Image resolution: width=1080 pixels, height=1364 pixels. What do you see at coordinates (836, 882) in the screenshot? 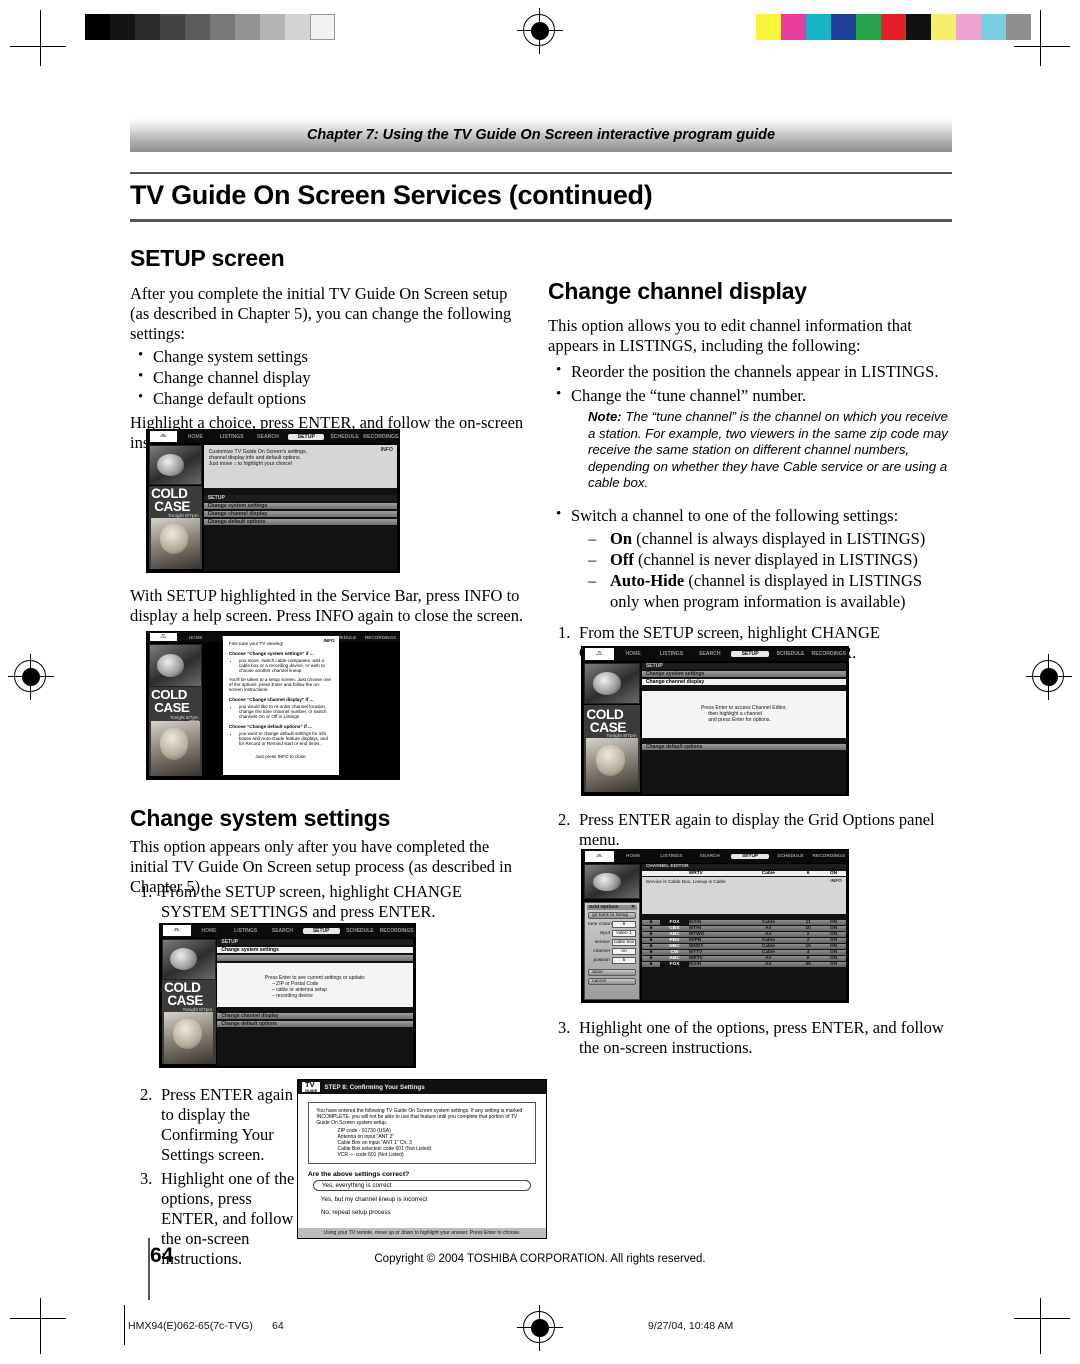
I see `info-badge: INFO` at bounding box center [836, 882].